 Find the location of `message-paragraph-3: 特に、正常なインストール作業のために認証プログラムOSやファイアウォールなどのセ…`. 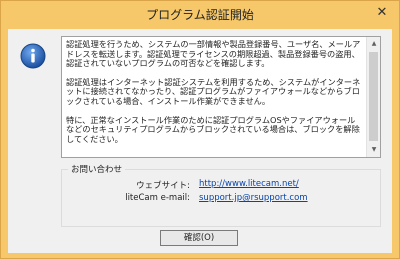

message-paragraph-3: 特に、正常なインストール作業のために認証プログラムOSやファイアウォールなどのセ… is located at coordinates (213, 129).